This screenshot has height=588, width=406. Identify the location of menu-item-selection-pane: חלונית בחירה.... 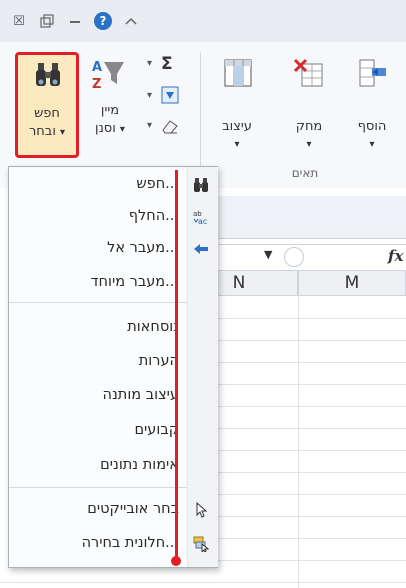
(130, 543).